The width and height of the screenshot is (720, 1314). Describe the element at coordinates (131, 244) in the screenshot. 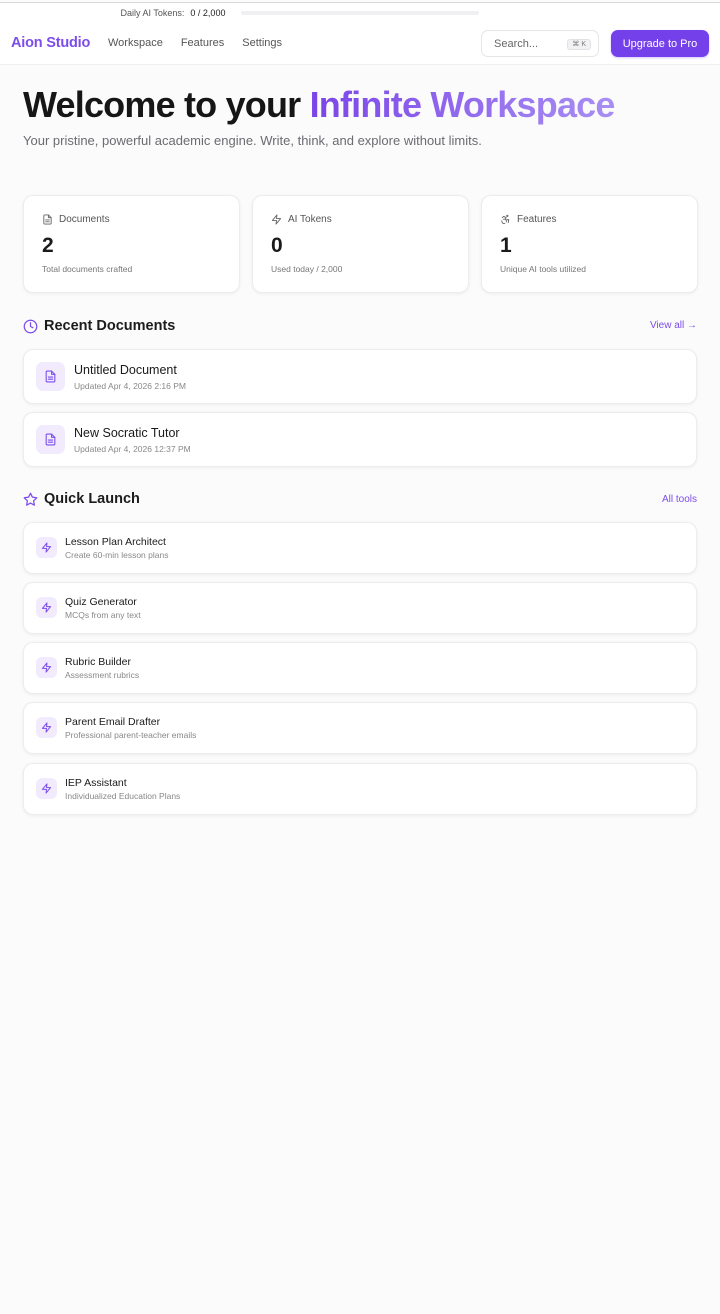

I see `stat-card-documents: Documents 2 Total documents crafted` at that location.